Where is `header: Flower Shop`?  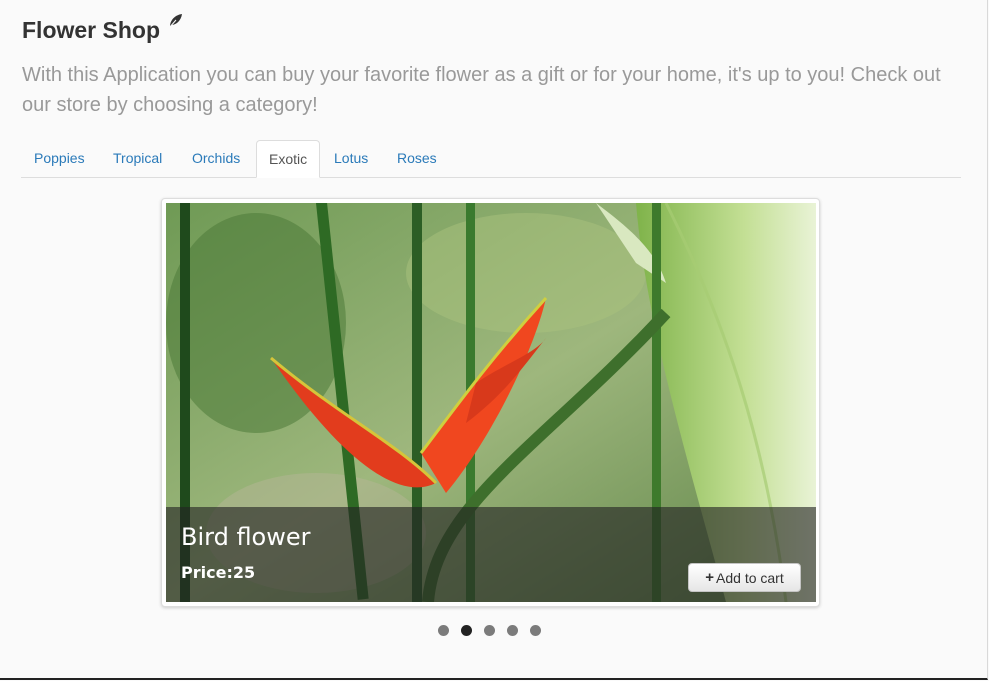
header: Flower Shop is located at coordinates (102, 29).